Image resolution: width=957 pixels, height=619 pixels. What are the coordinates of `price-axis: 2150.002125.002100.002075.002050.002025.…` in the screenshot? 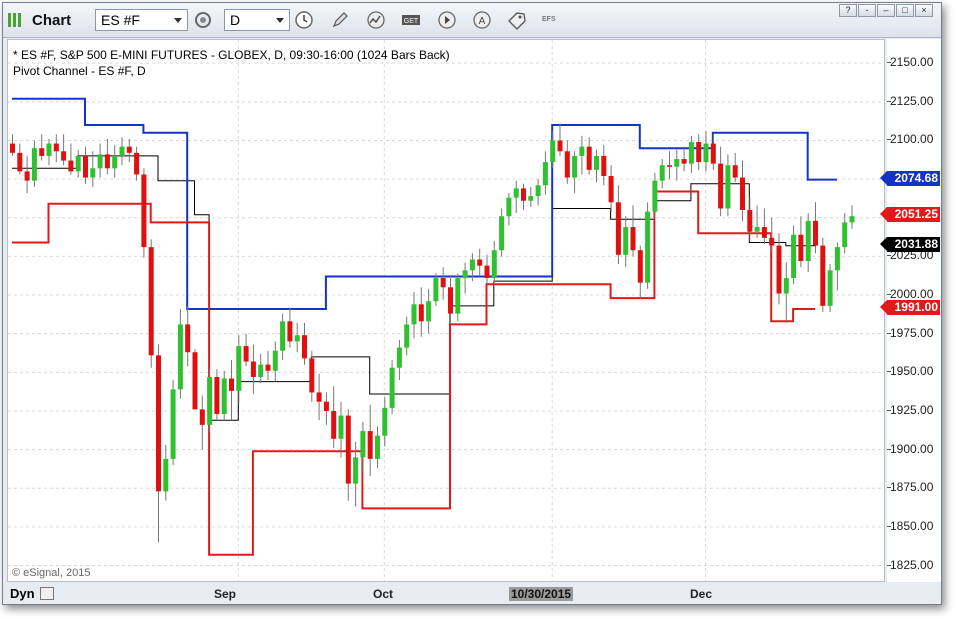 It's located at (910, 310).